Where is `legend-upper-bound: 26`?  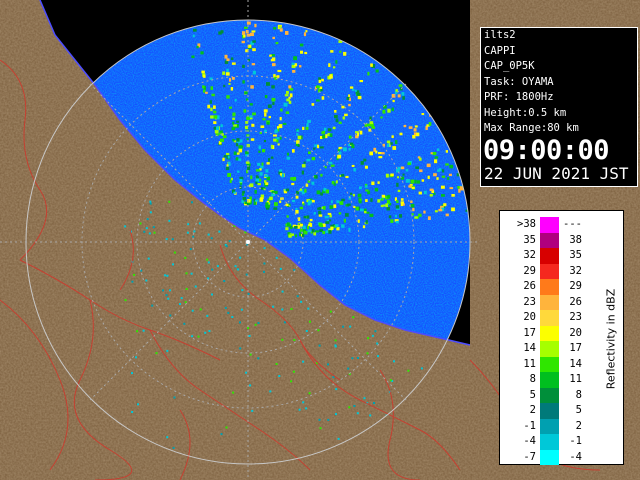
legend-upper-bound: 26 is located at coordinates (575, 301).